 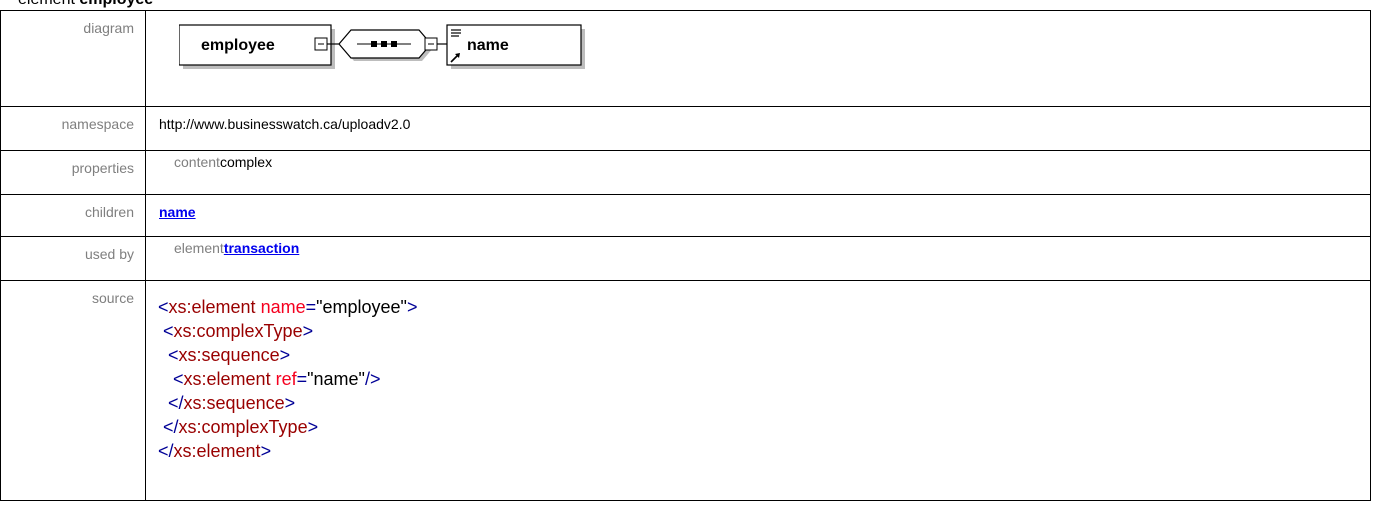 What do you see at coordinates (223, 171) in the screenshot?
I see `properties-table: content complex` at bounding box center [223, 171].